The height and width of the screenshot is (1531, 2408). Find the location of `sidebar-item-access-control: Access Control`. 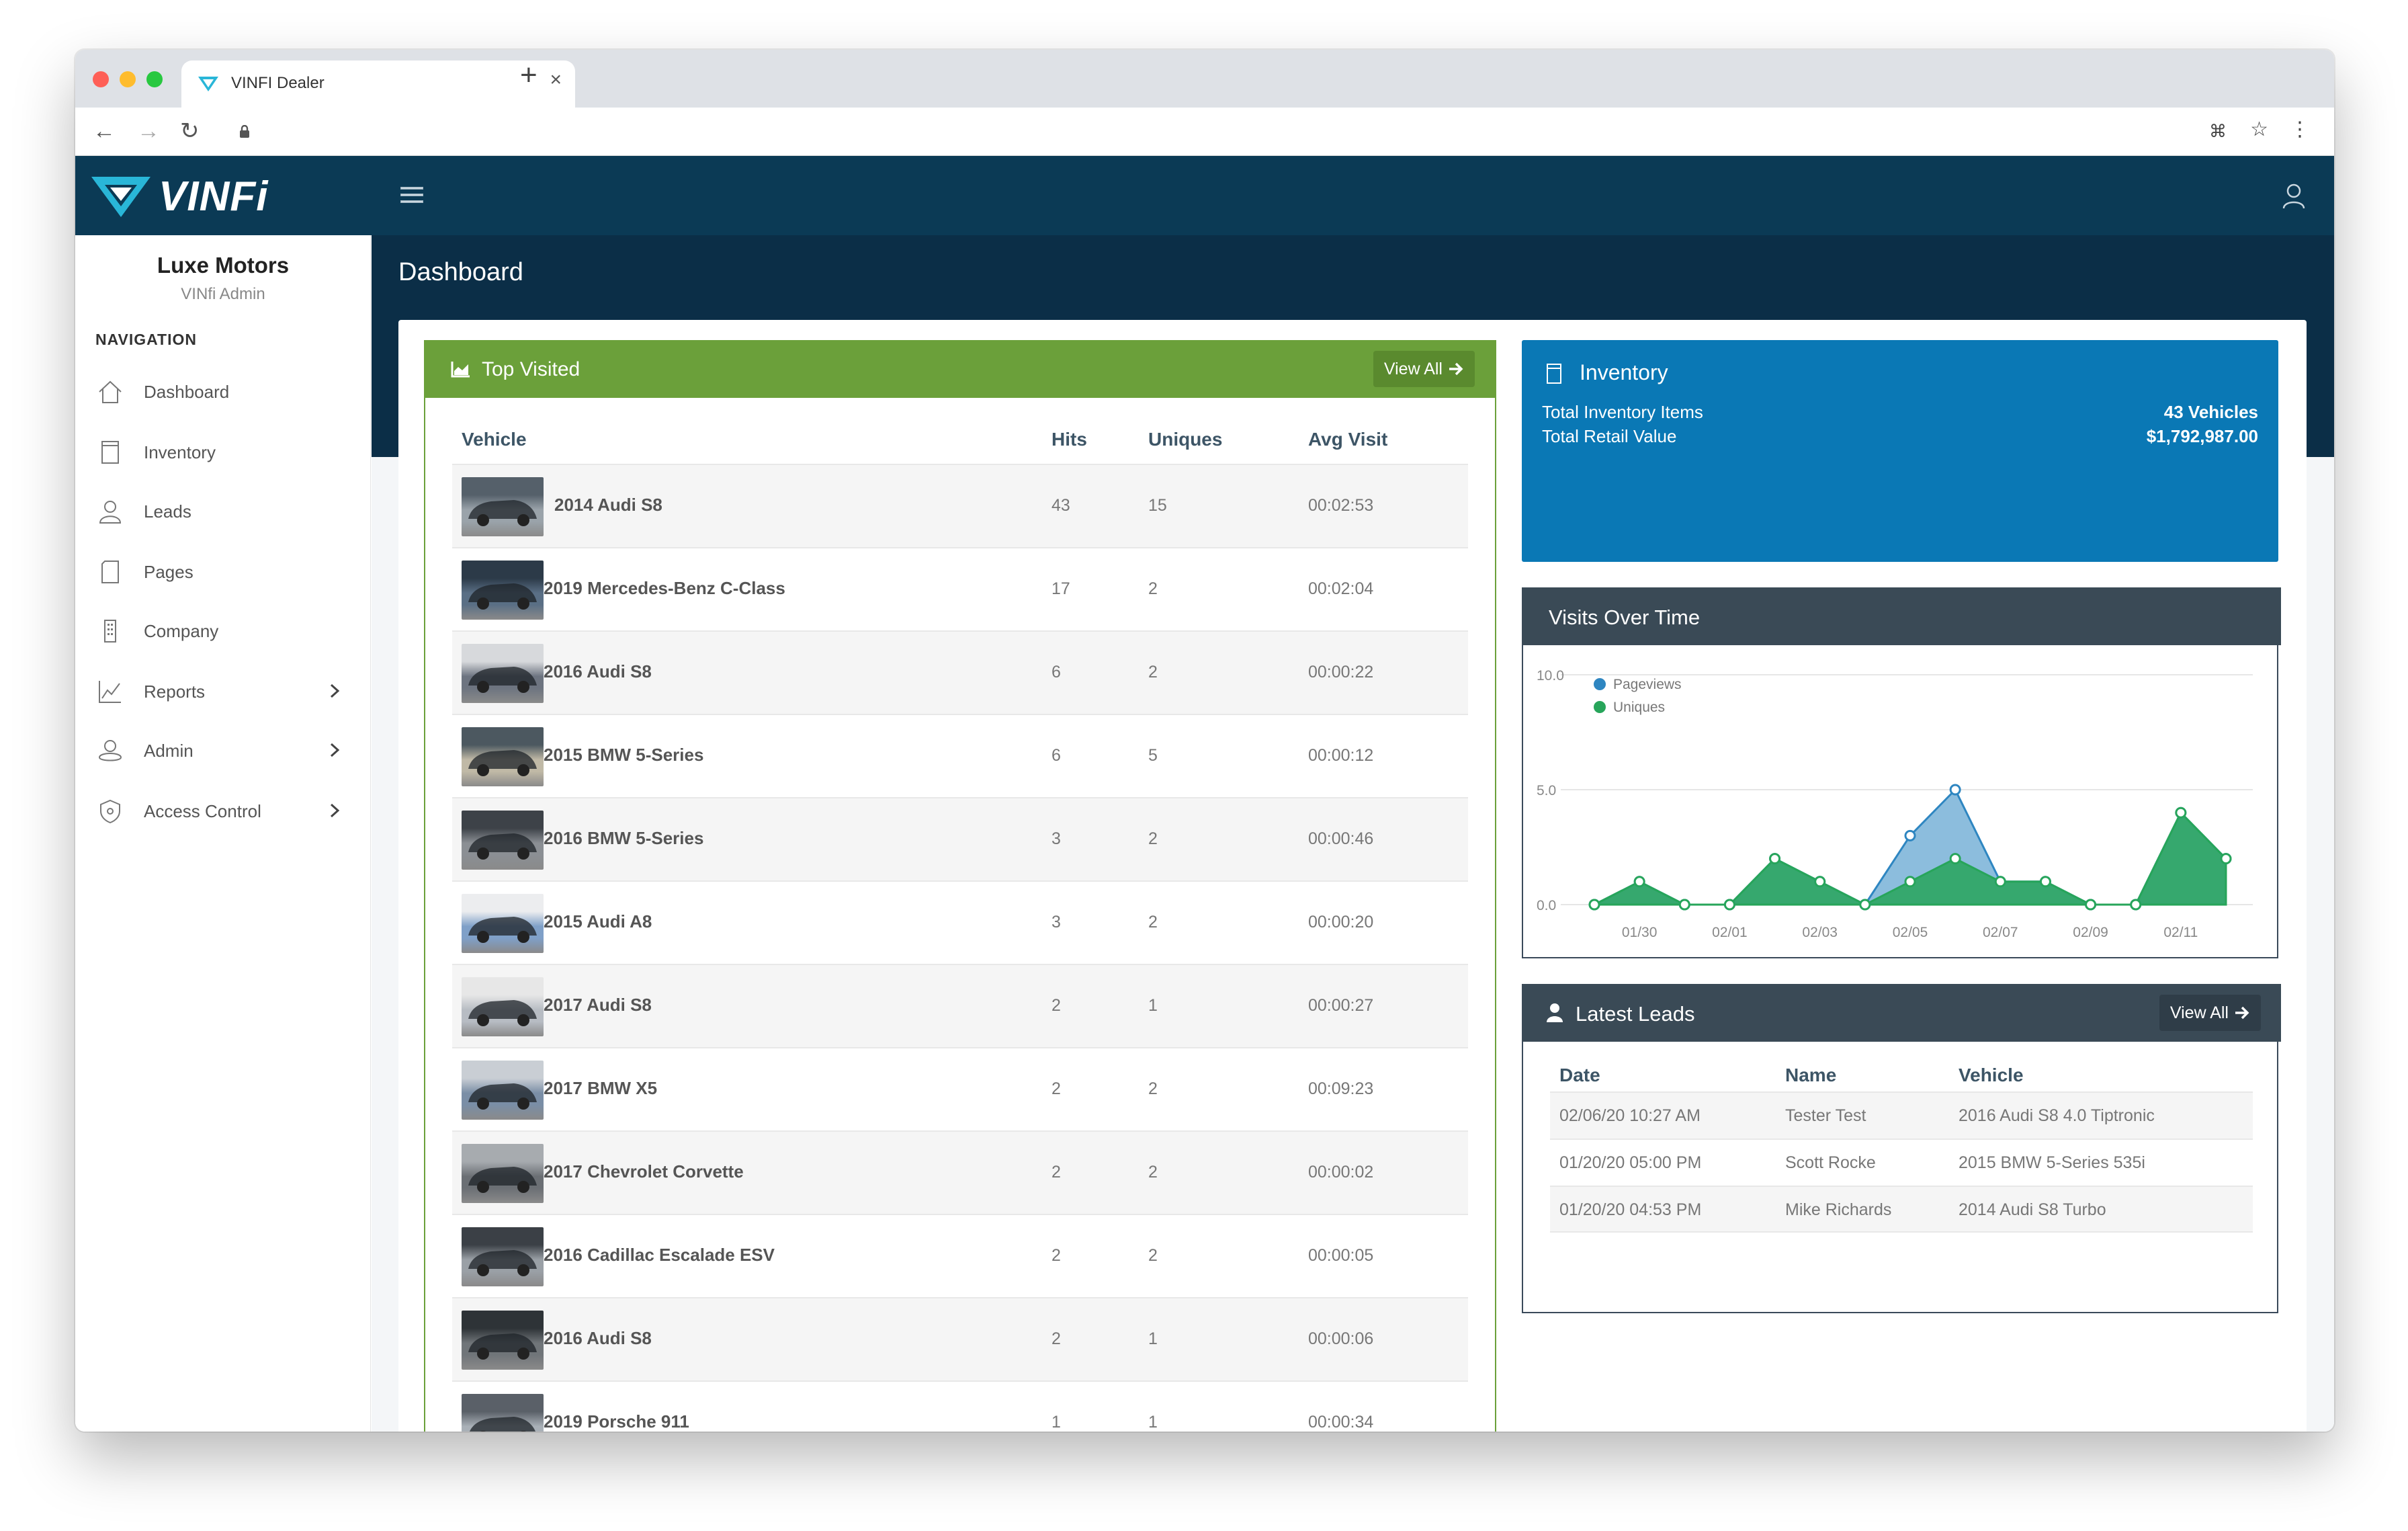

sidebar-item-access-control: Access Control is located at coordinates (226, 812).